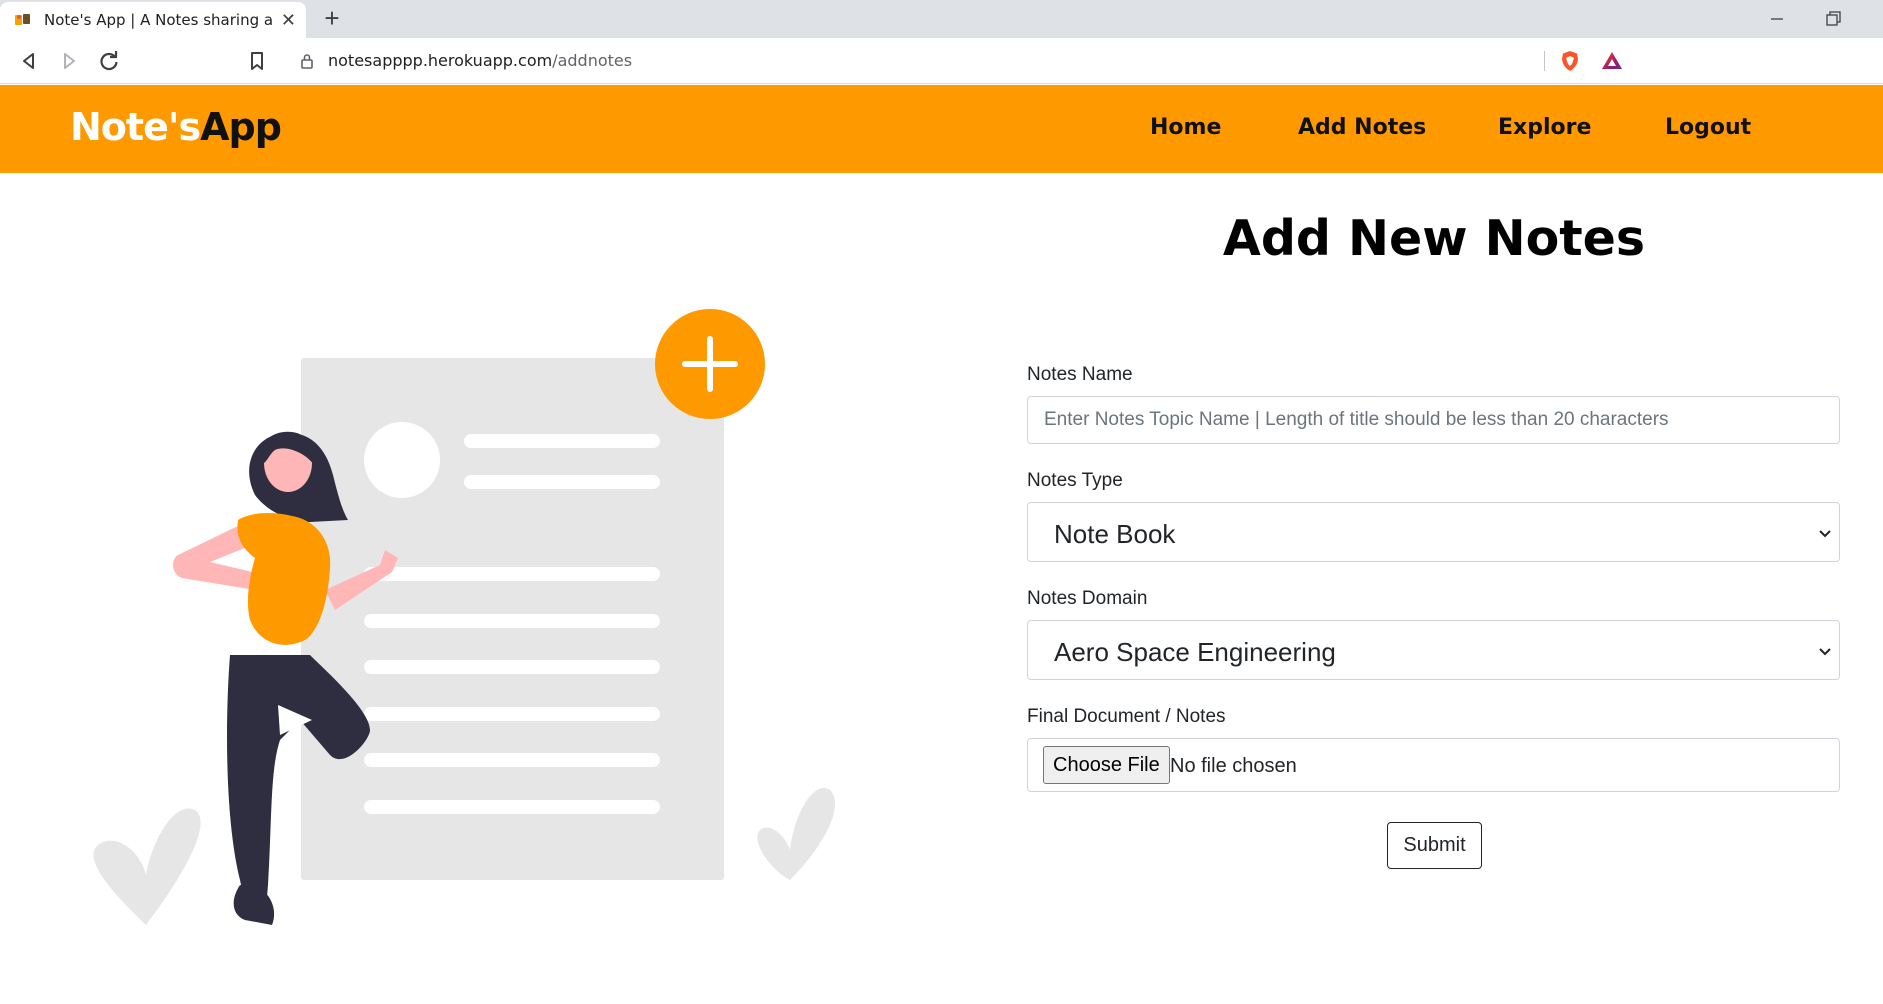  Describe the element at coordinates (941, 19) in the screenshot. I see `browser-tab-bar: Note's App | A Notes sharing app ✕ +` at that location.